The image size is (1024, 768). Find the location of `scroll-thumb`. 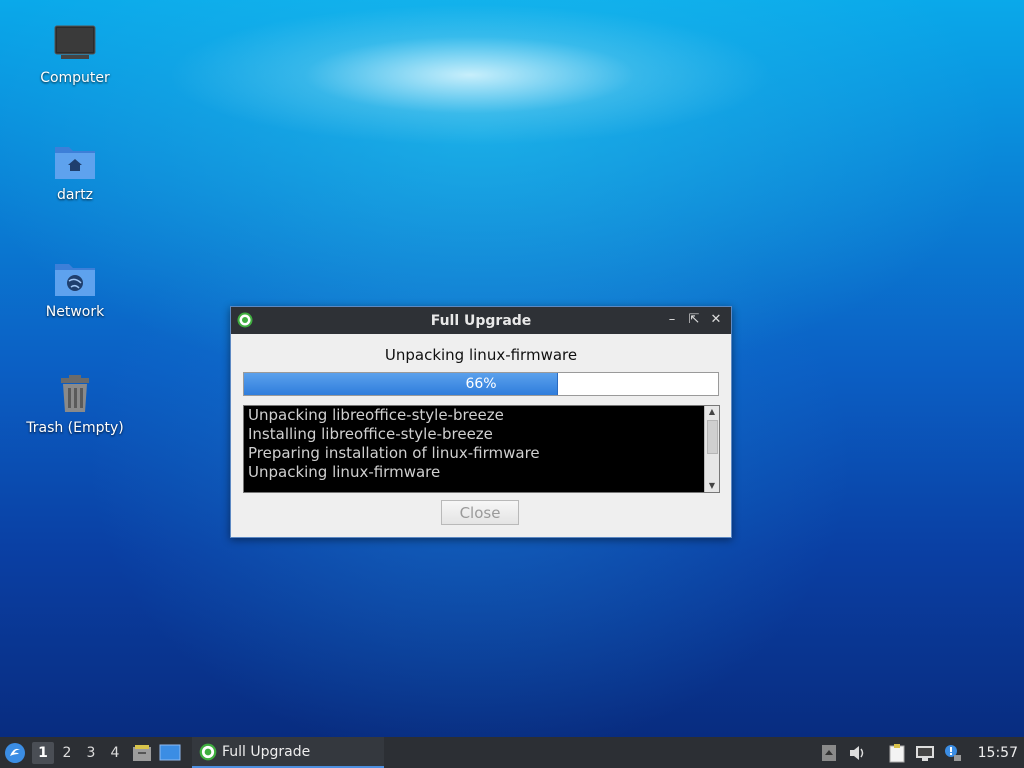

scroll-thumb is located at coordinates (712, 437).